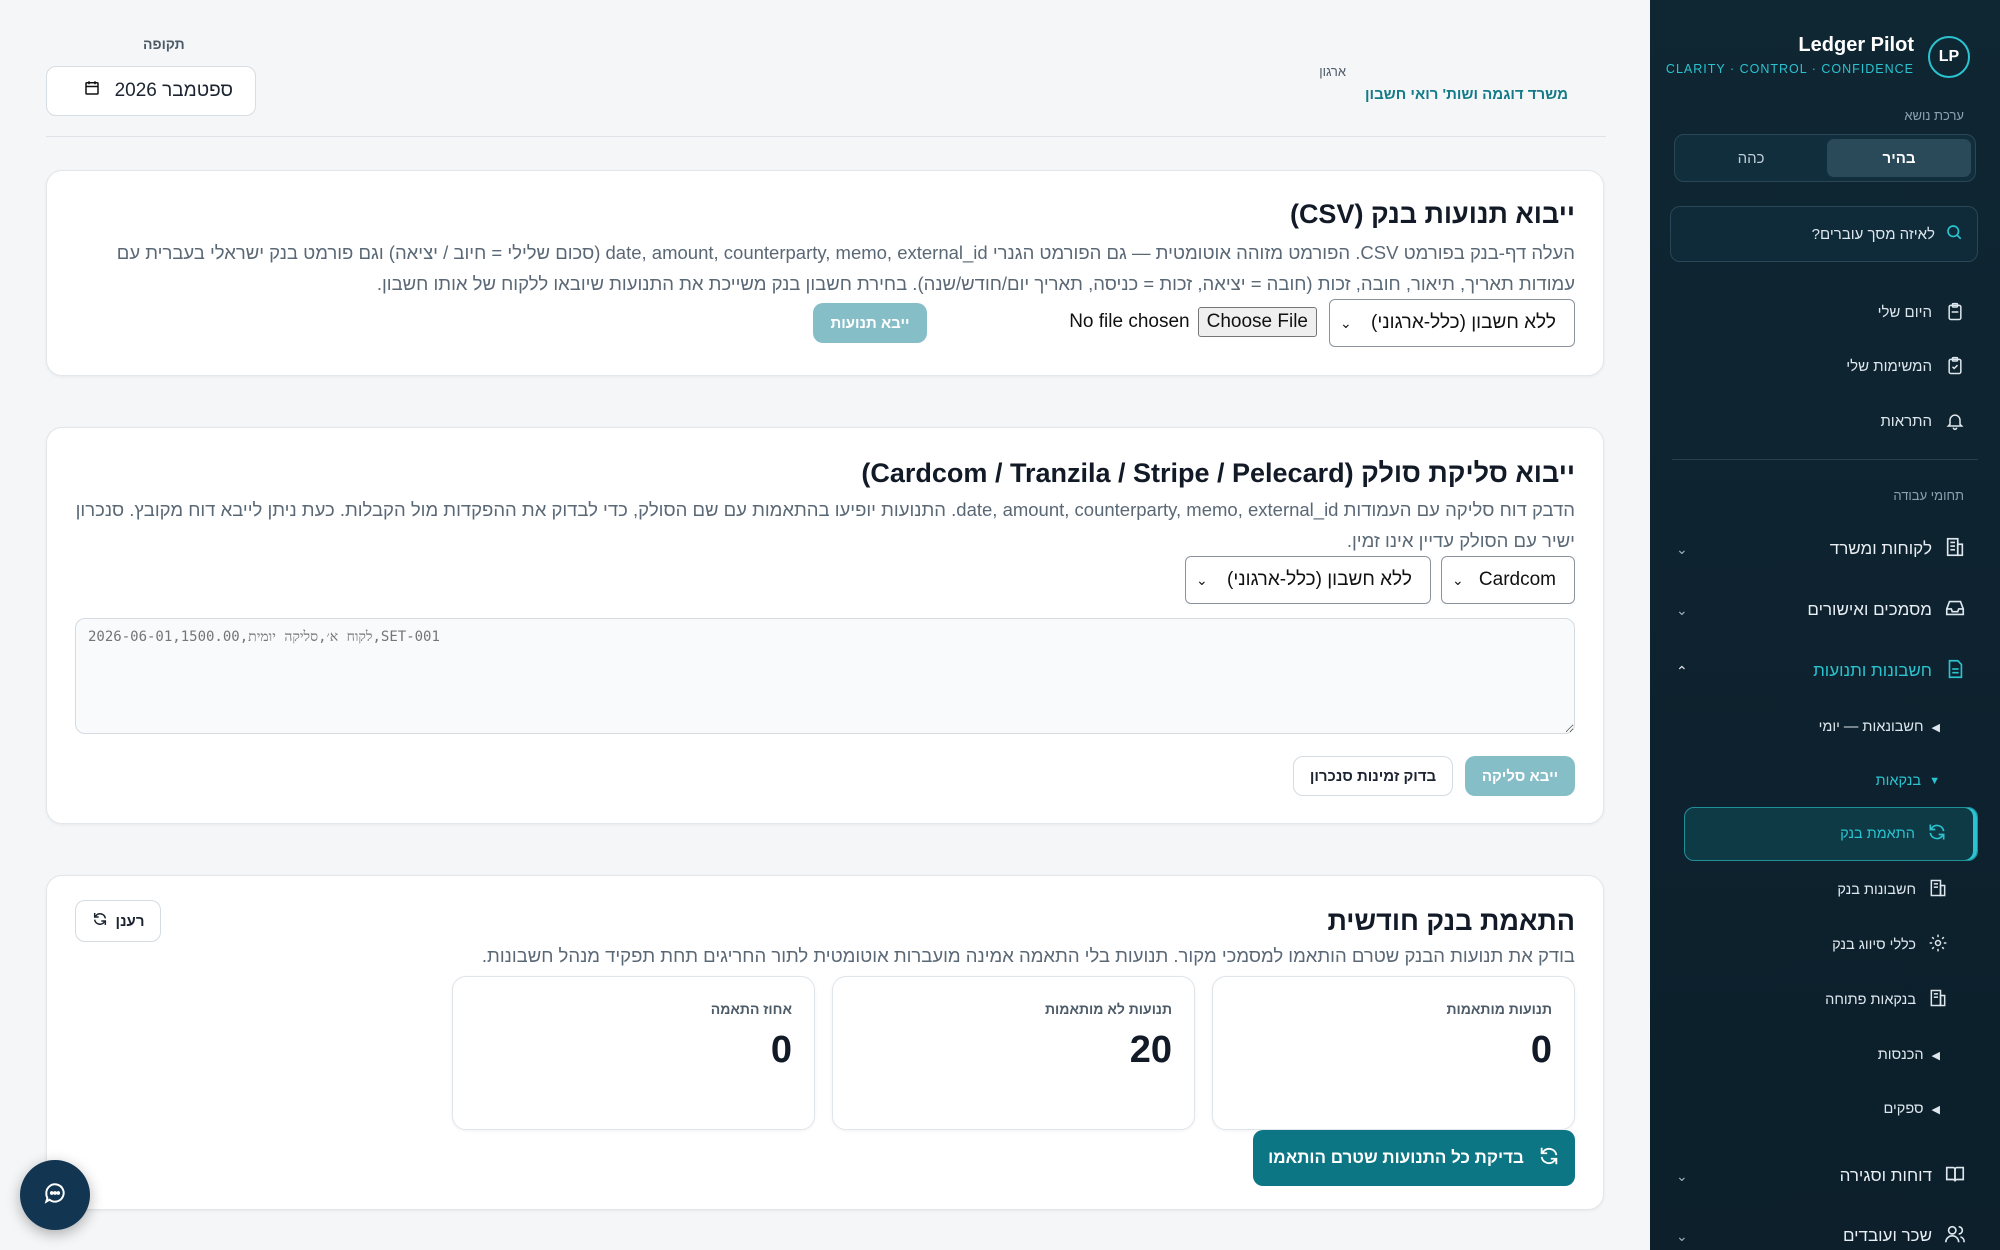 The image size is (2000, 1250). I want to click on settlement-account-select-value: ללא חשבון (כלל-ארגוני), so click(1319, 579).